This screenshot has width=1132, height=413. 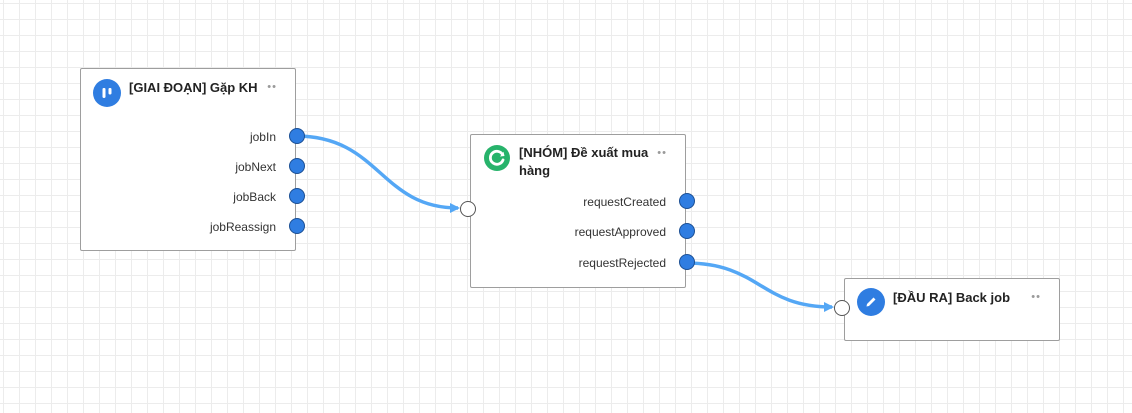 What do you see at coordinates (193, 87) in the screenshot?
I see `stage-node-title: [GIAI ĐOẠN] Gặp KH` at bounding box center [193, 87].